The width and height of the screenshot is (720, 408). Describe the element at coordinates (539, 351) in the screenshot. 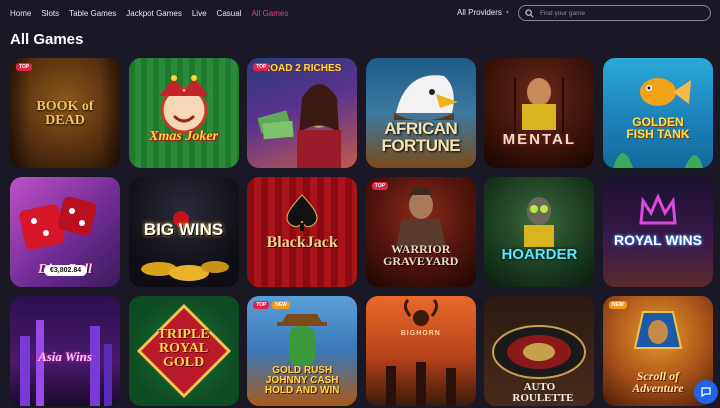

I see `game-tile-auto-roulette: AUTO ROULETTE` at that location.